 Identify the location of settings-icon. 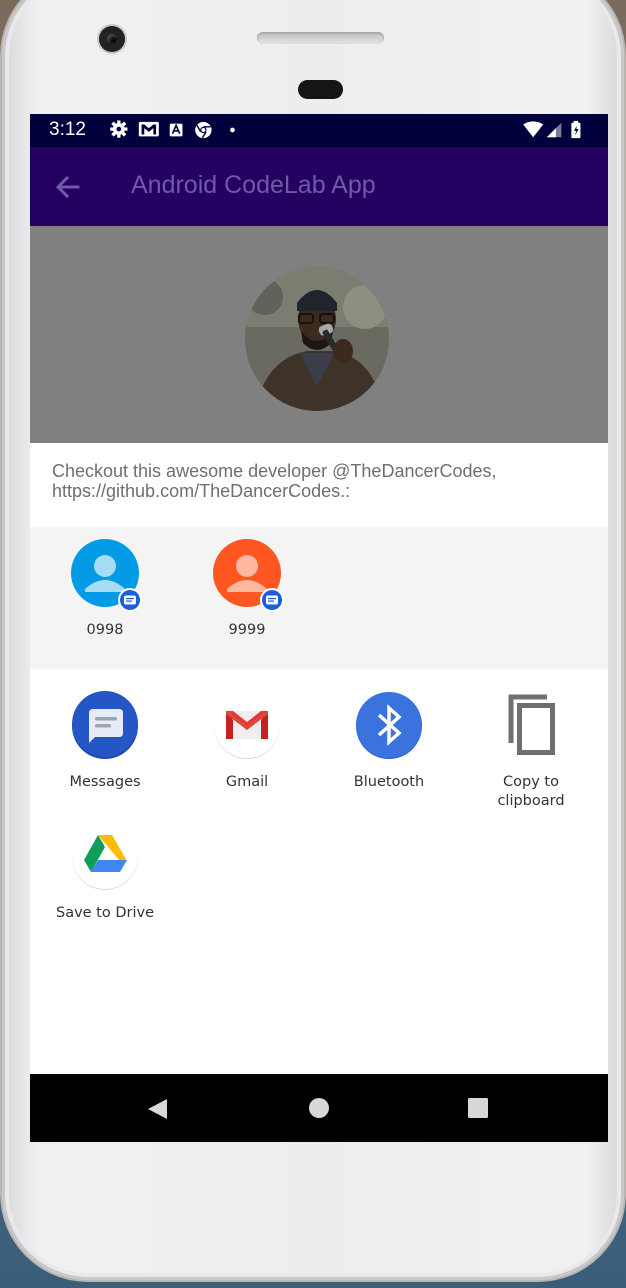
(119, 129).